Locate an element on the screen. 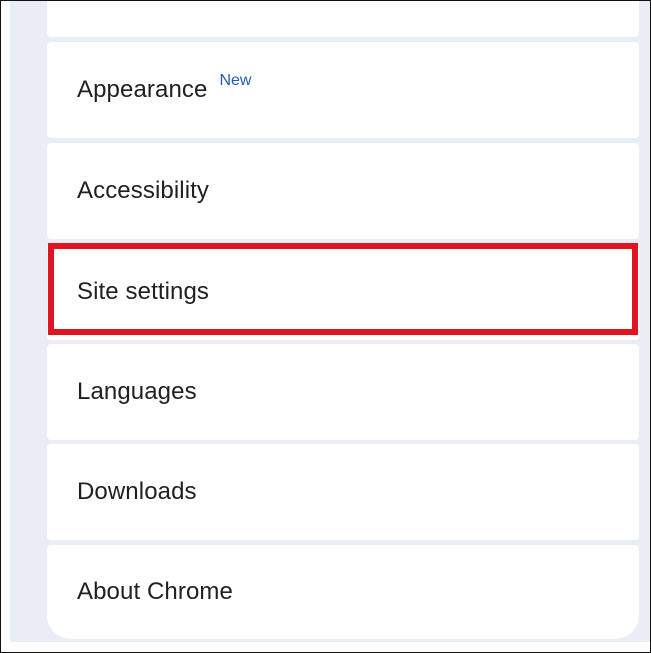  settings-item-label: Appearance is located at coordinates (142, 89).